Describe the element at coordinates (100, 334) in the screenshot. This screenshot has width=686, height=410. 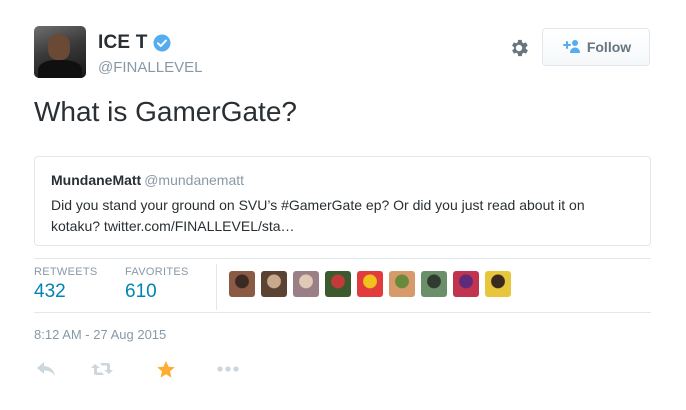
I see `tweet-timestamp: 8:12 AM - 27 Aug 2015` at that location.